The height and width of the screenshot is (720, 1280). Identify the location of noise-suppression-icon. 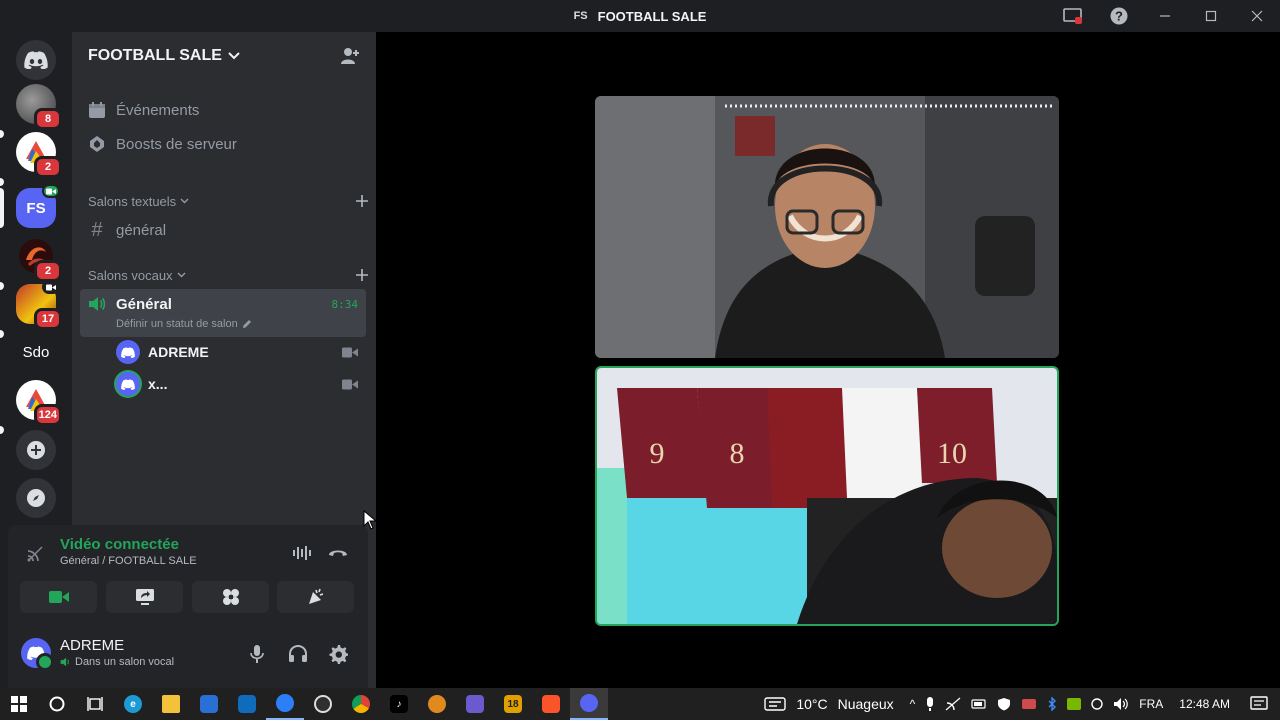
(302, 553).